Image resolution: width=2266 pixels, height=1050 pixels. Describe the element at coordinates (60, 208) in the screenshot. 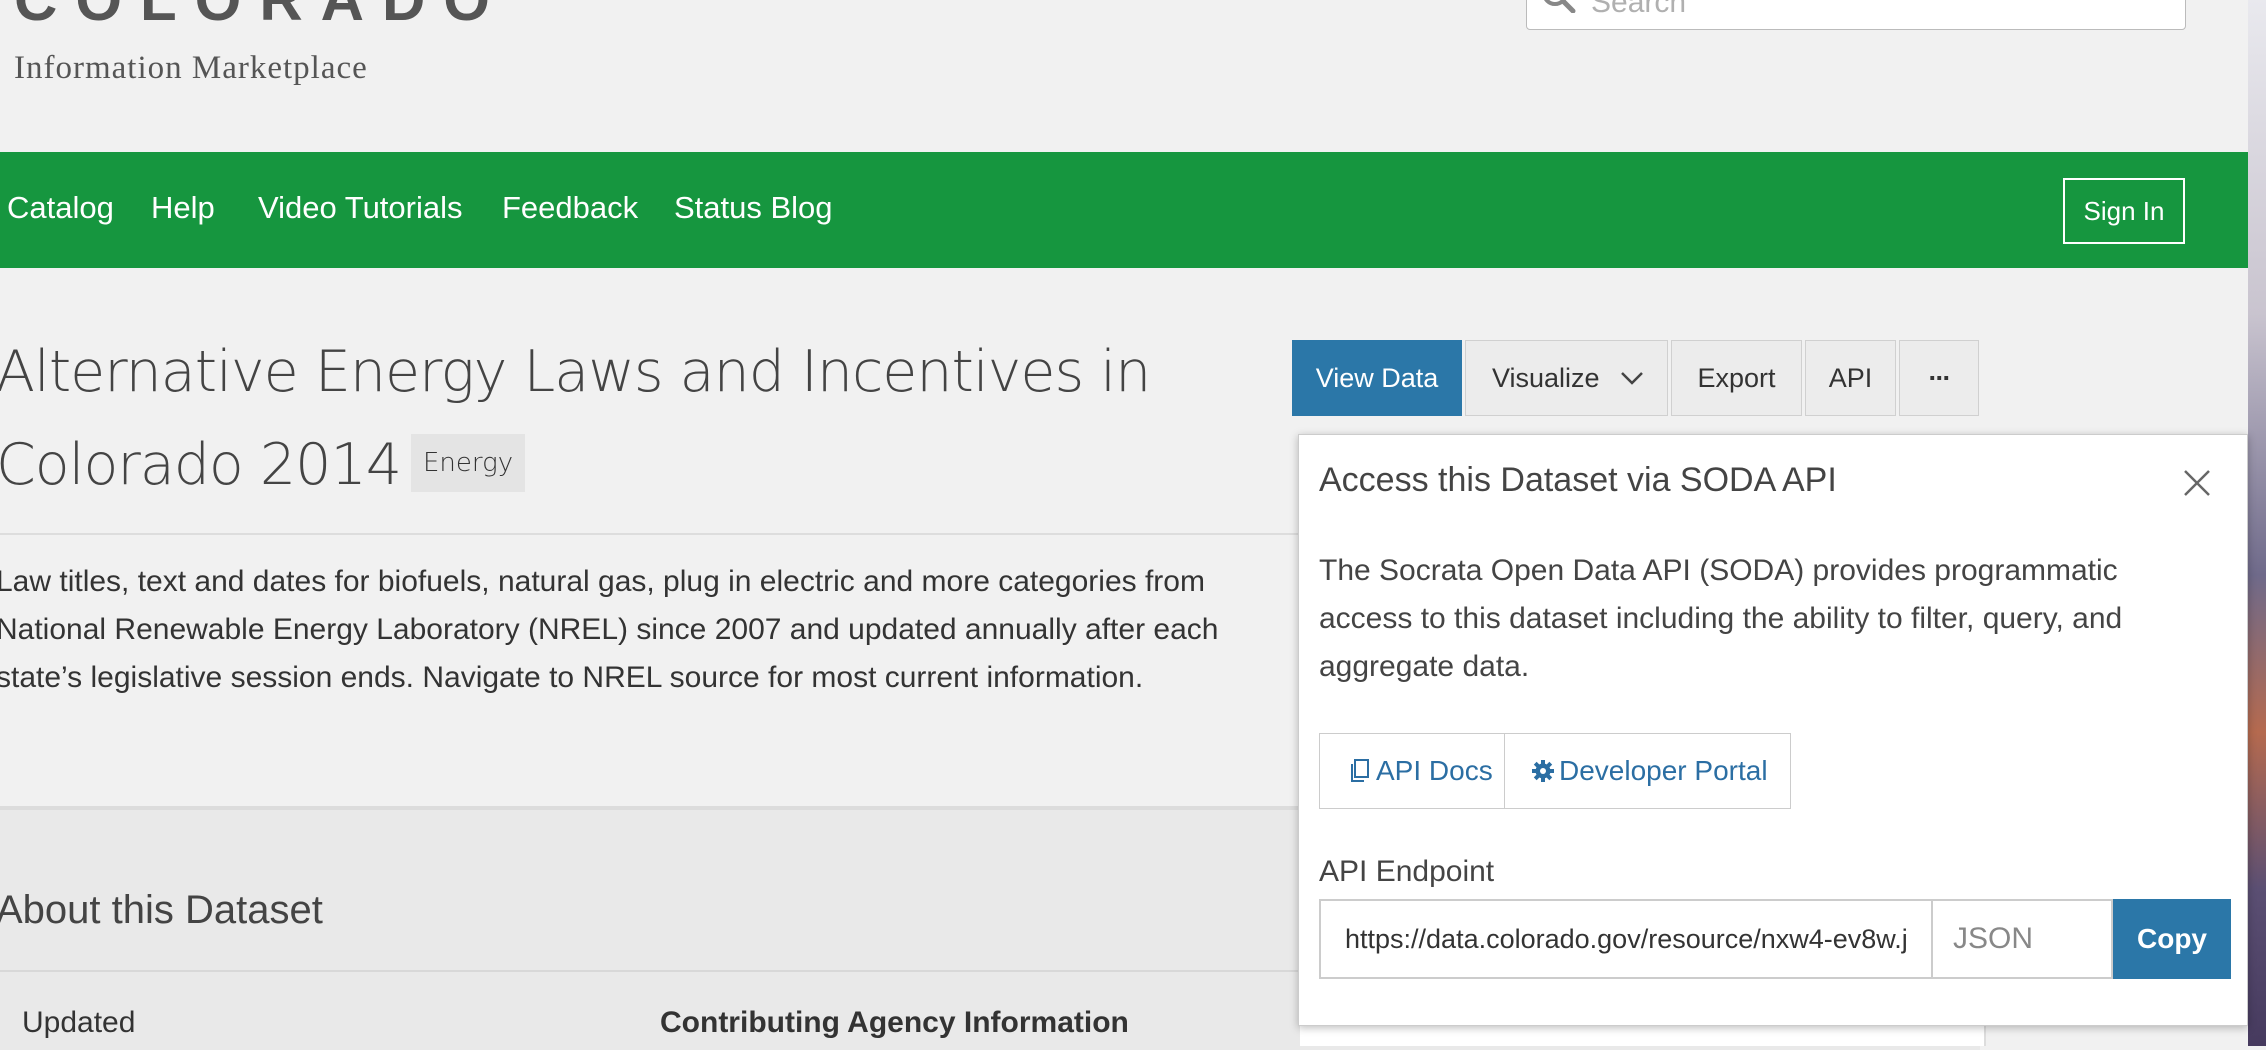

I see `nav-item-catalog: Catalog` at that location.